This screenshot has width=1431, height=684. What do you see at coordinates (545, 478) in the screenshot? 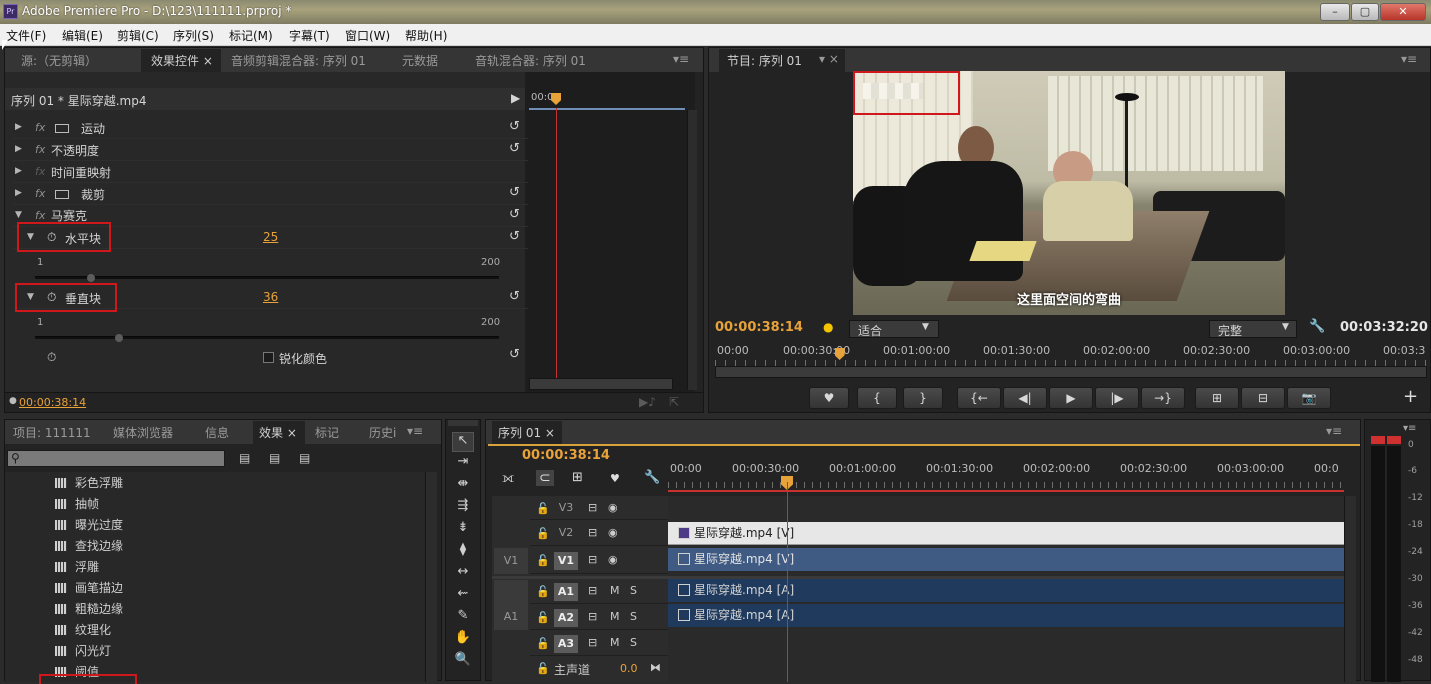
I see `linked-selection-icon: ⊂` at bounding box center [545, 478].